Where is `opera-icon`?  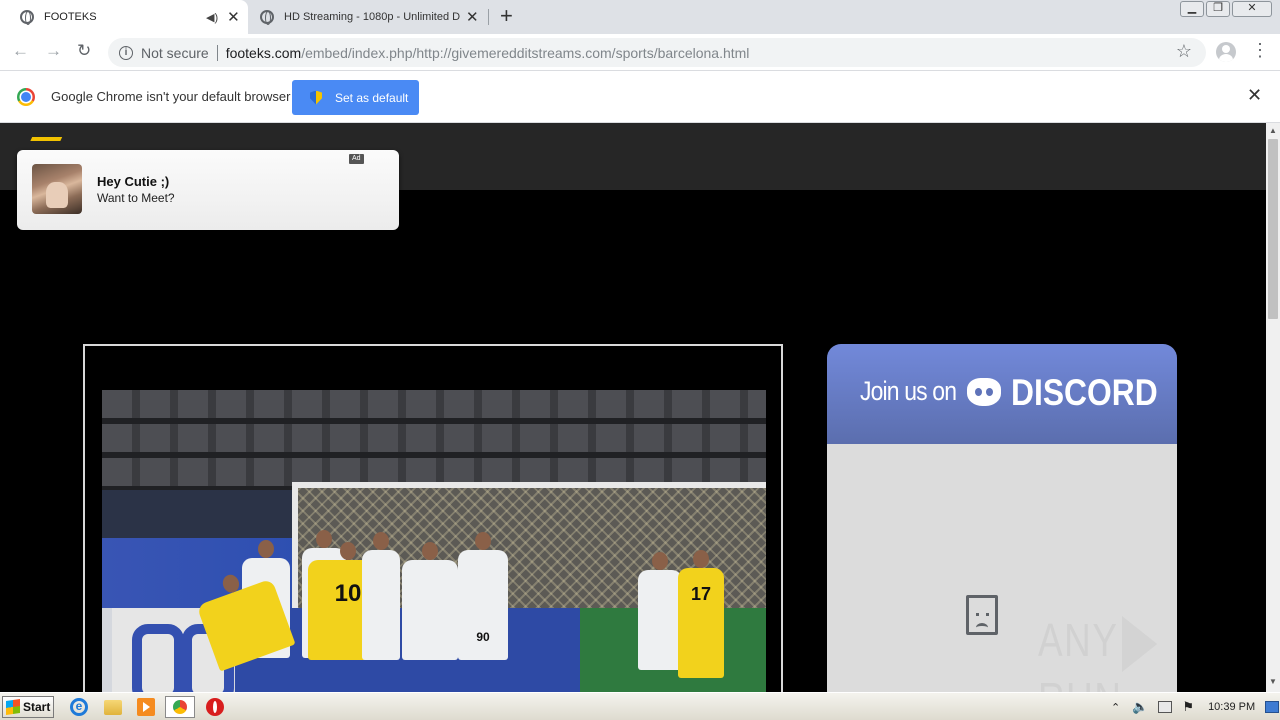 opera-icon is located at coordinates (215, 707).